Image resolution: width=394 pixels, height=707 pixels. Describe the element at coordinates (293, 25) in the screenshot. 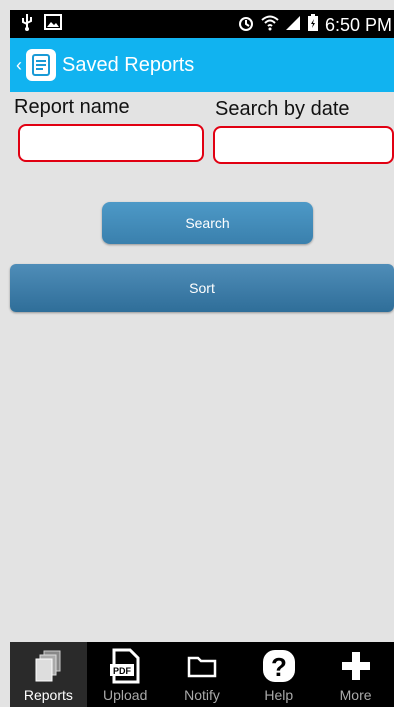

I see `signal-icon` at that location.